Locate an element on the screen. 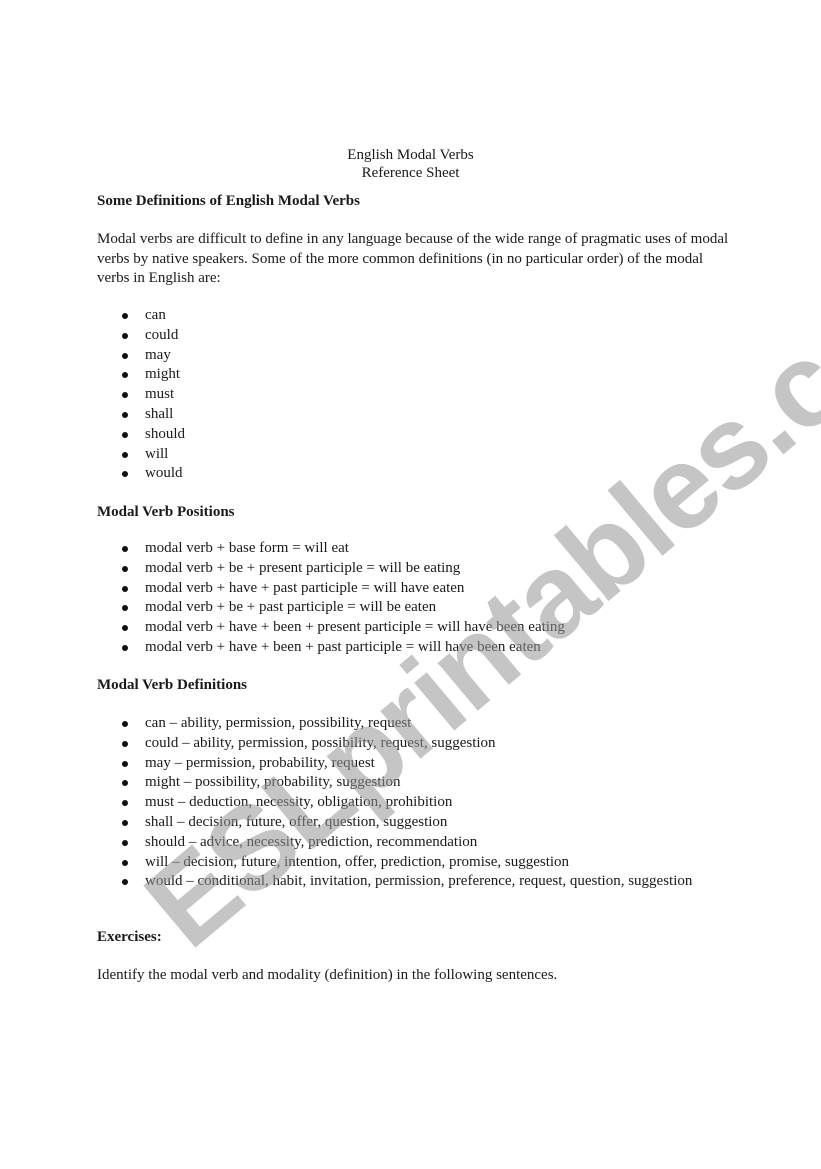  list-item: will is located at coordinates (407, 455).